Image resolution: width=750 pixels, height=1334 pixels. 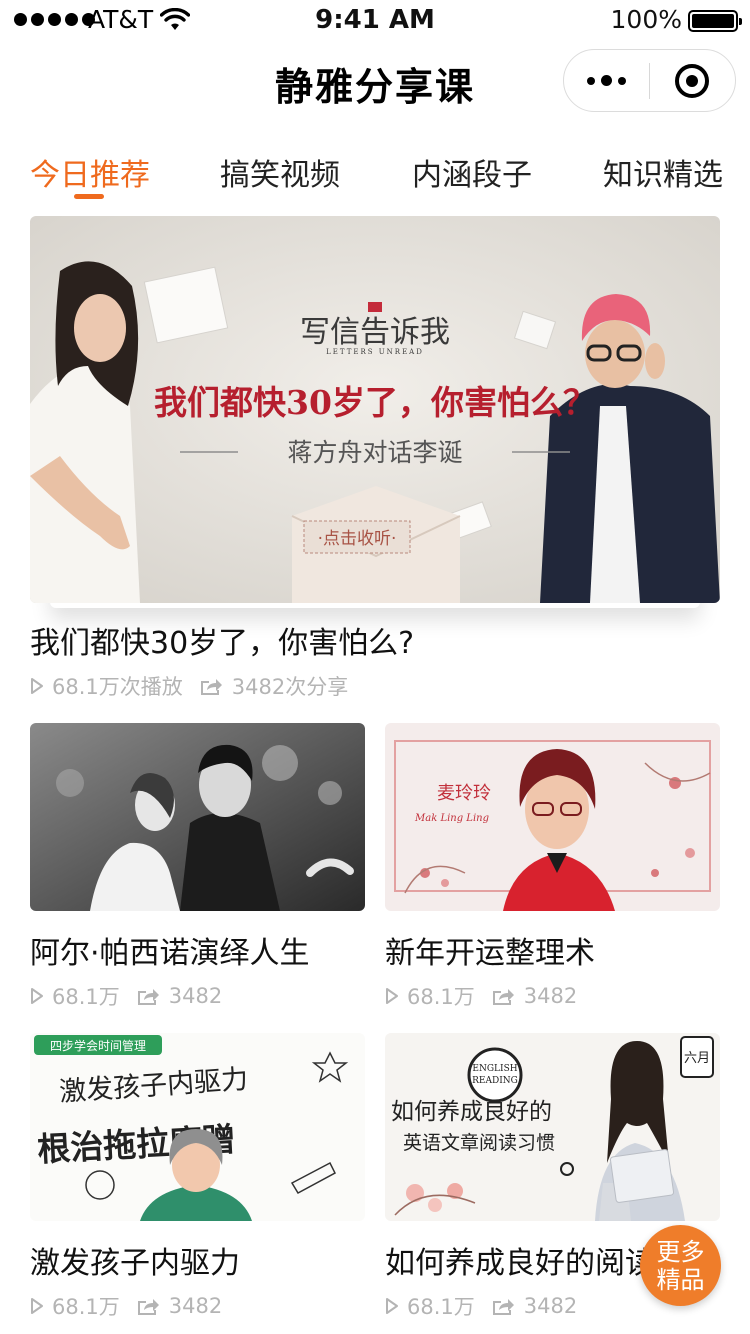 I want to click on category-tabs: 今日推荐 搞笑视频 内涵段子 知识精选, so click(x=375, y=180).